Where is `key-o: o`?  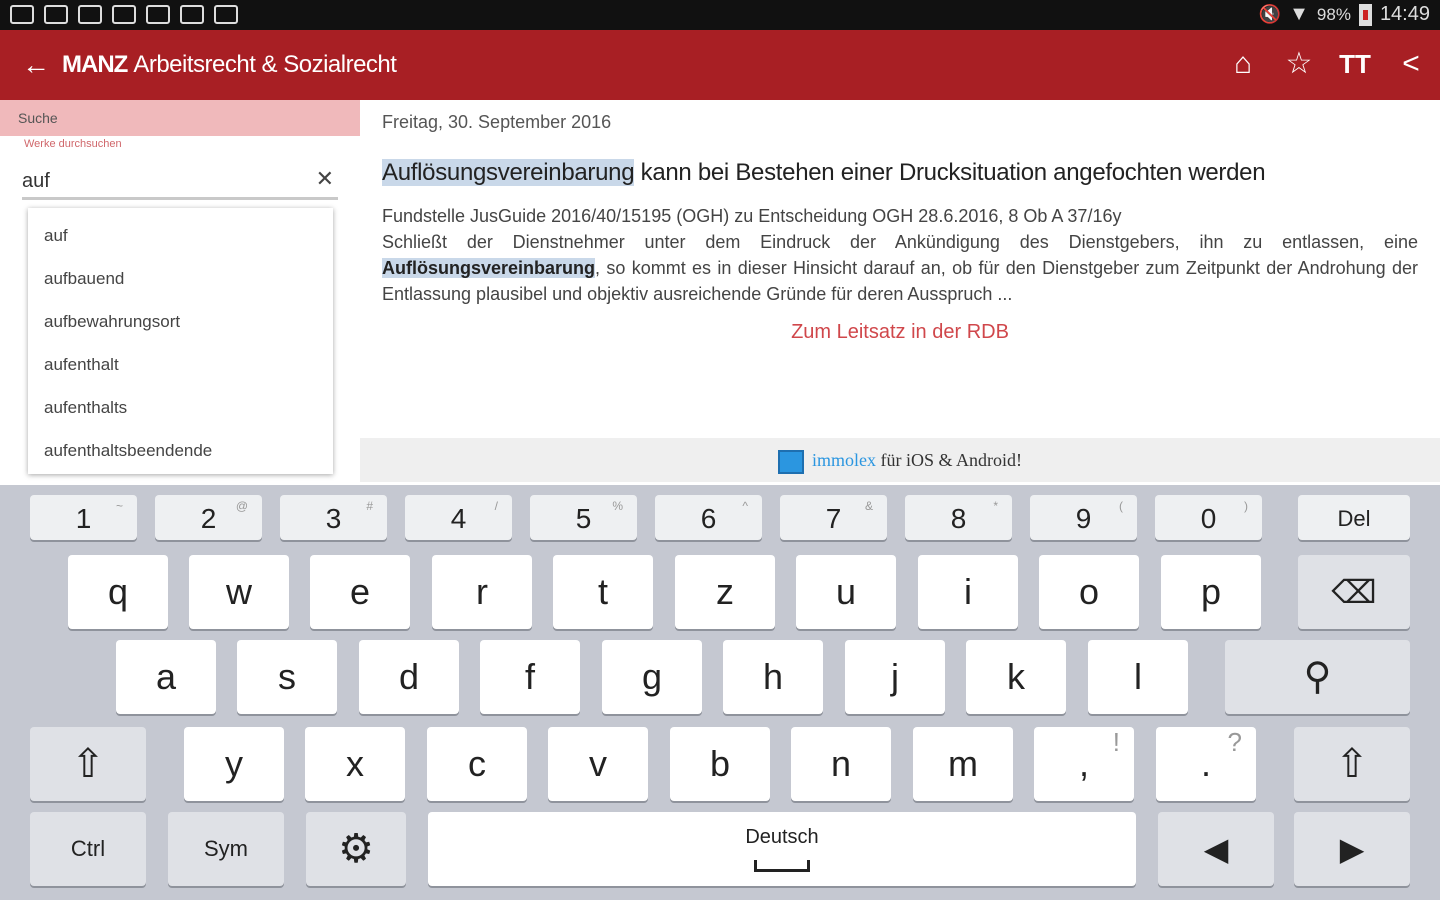 key-o: o is located at coordinates (1089, 592).